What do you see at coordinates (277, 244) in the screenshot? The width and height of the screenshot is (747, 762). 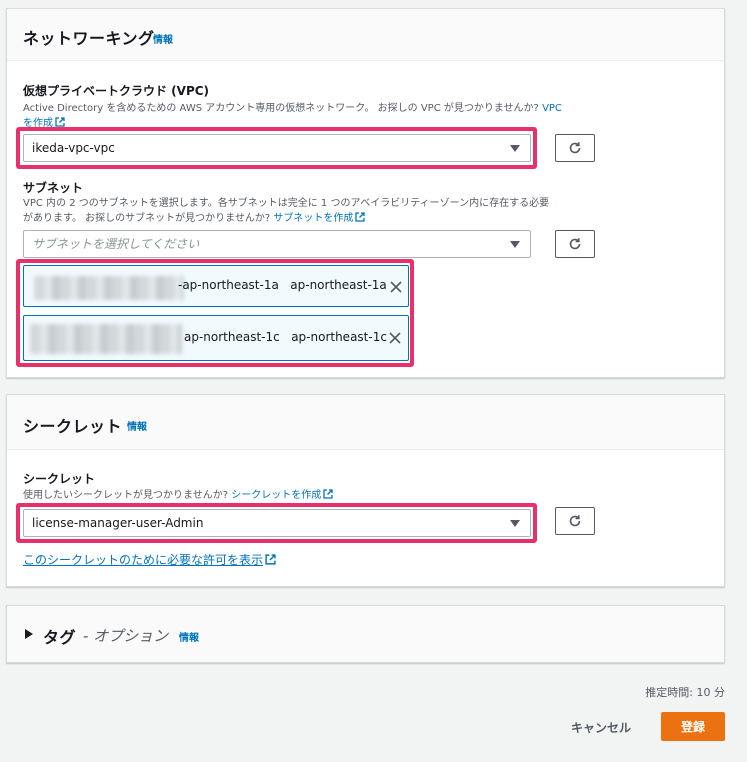 I see `subnet-select: サブネットを選択してください` at bounding box center [277, 244].